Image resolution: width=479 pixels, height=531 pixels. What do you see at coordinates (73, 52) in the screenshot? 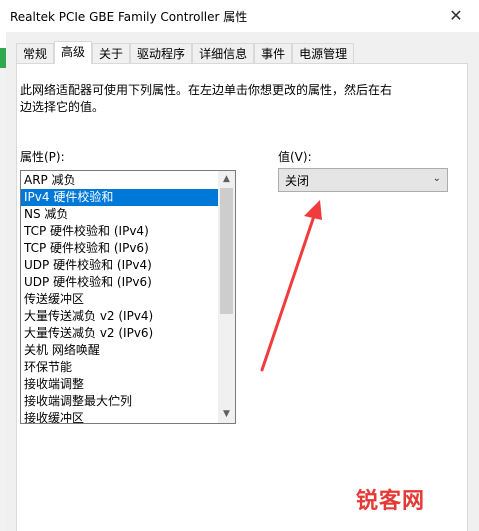
I see `tab-advanced: 高级` at bounding box center [73, 52].